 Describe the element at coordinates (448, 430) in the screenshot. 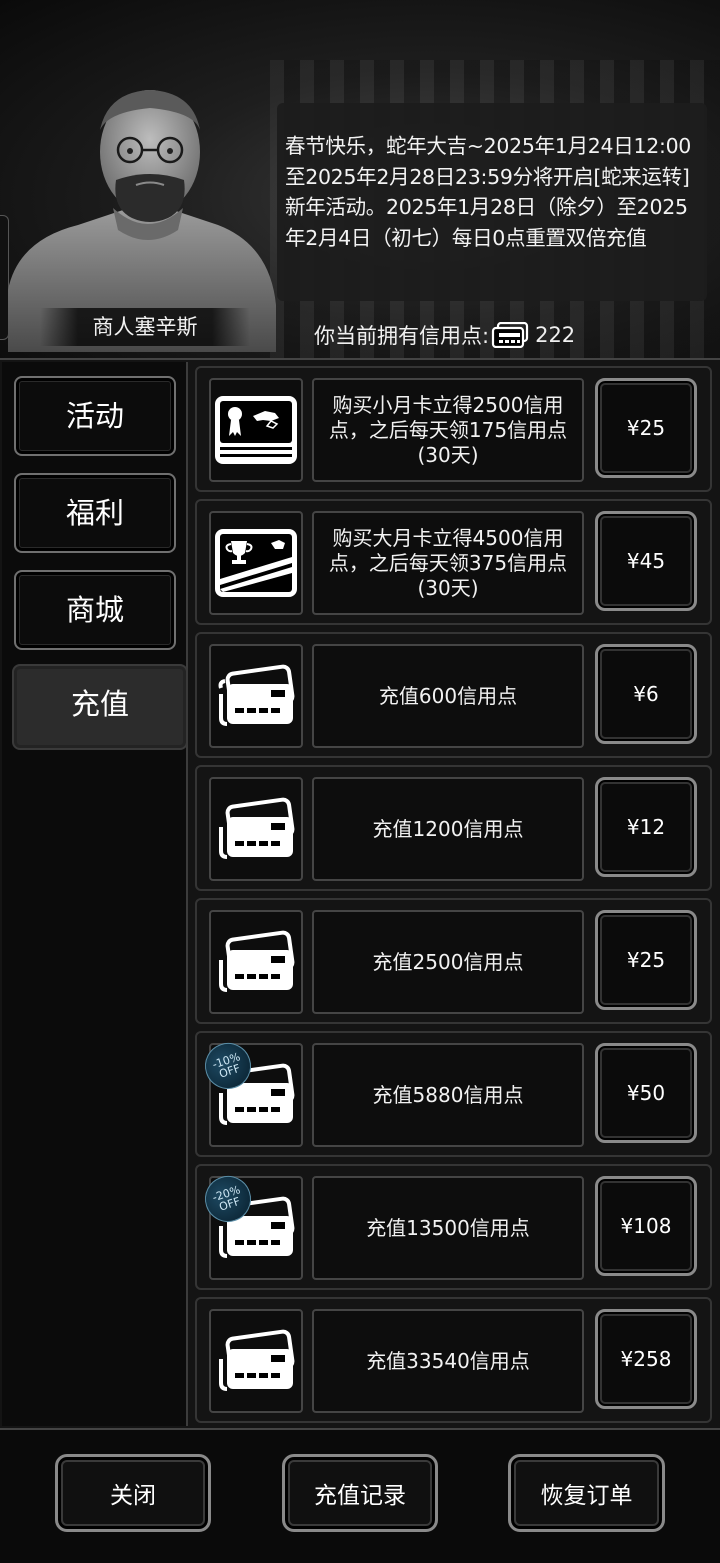

I see `item-description: 购买小月卡立得2500信用点，之后每天领175信用点(30天)` at that location.